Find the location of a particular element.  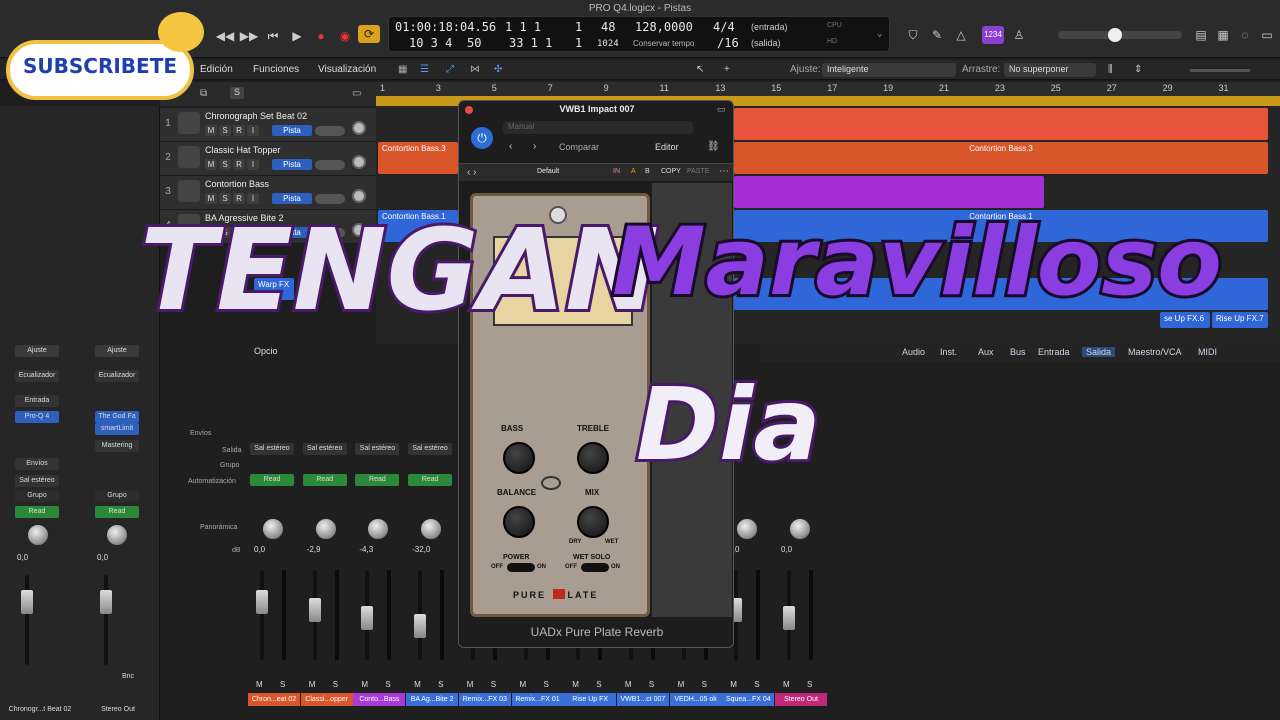

track-name: Contortion Bass is located at coordinates (237, 184).